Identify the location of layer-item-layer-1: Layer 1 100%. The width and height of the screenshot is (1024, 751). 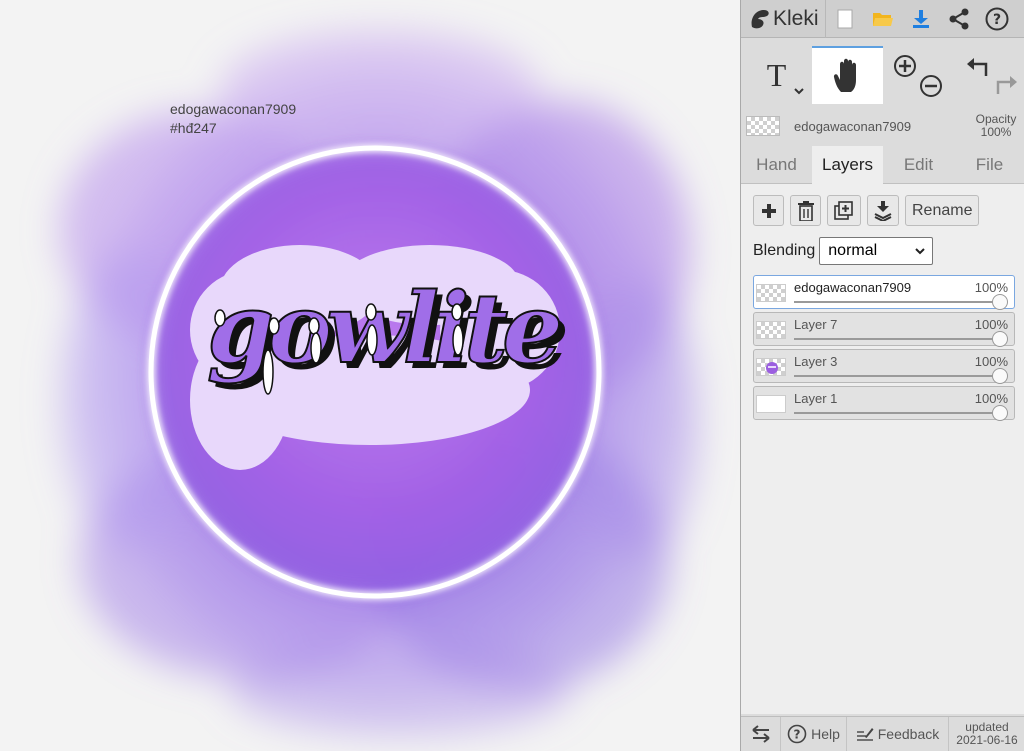
(884, 403).